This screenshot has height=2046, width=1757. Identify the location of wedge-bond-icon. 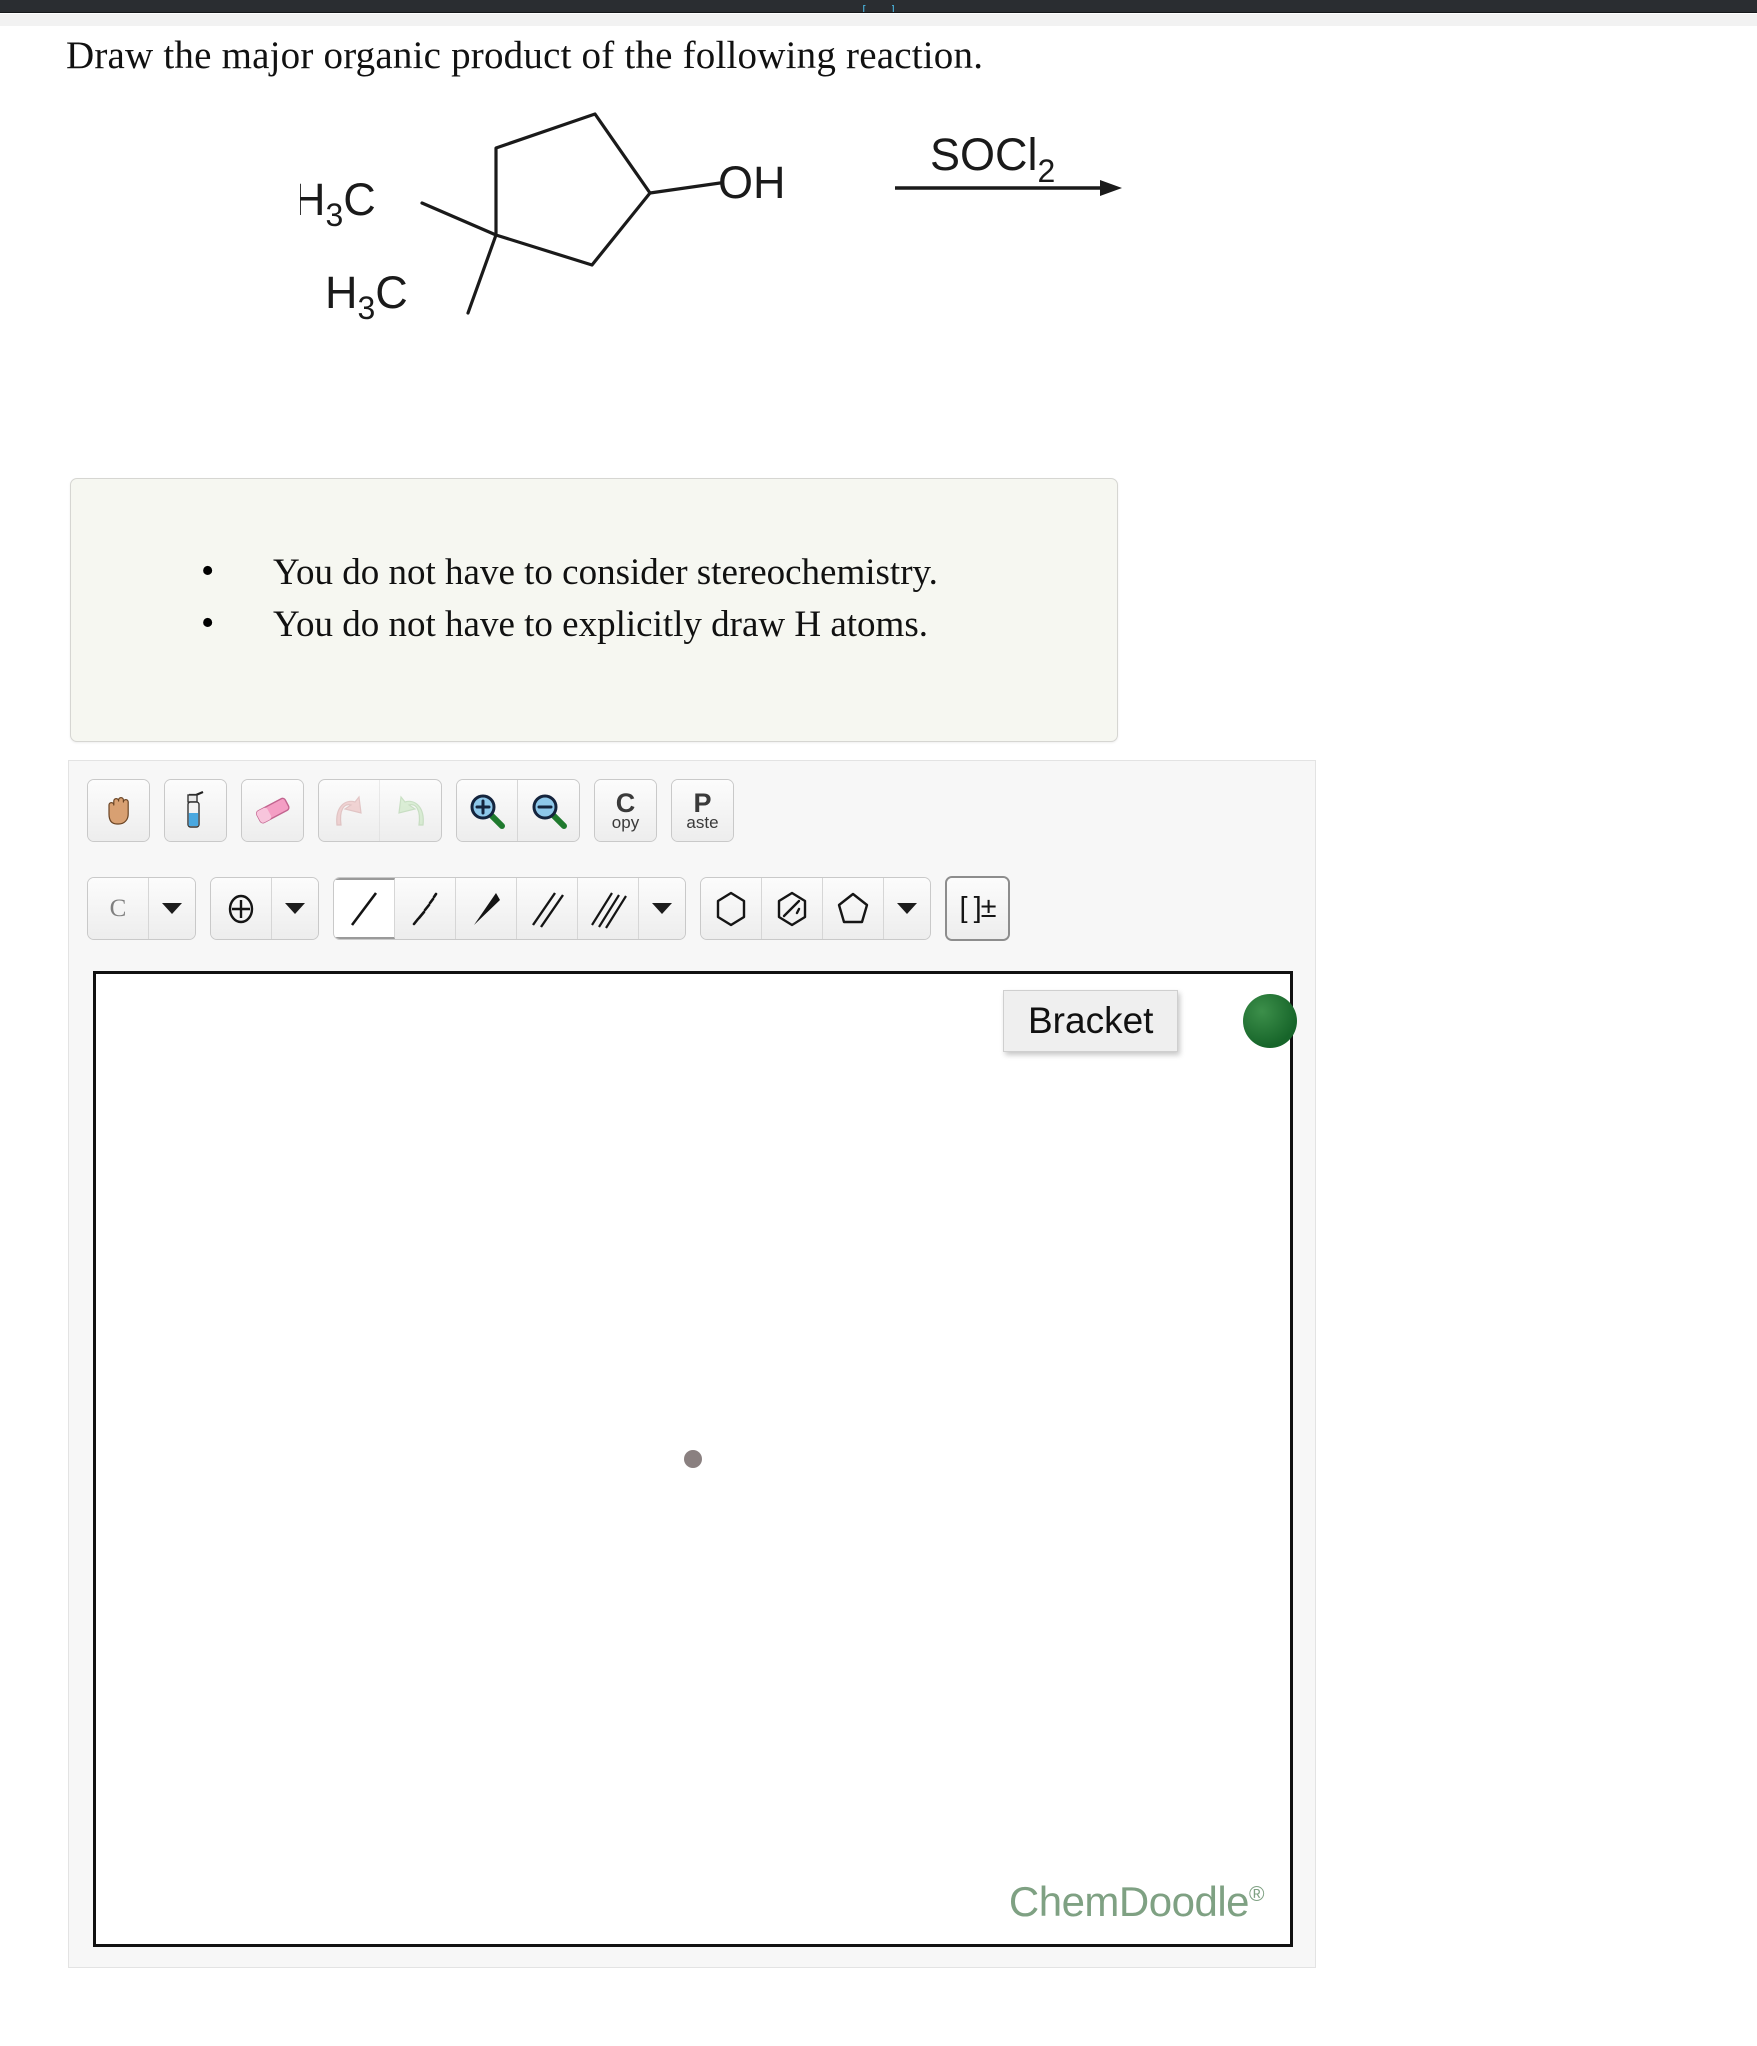
(487, 908).